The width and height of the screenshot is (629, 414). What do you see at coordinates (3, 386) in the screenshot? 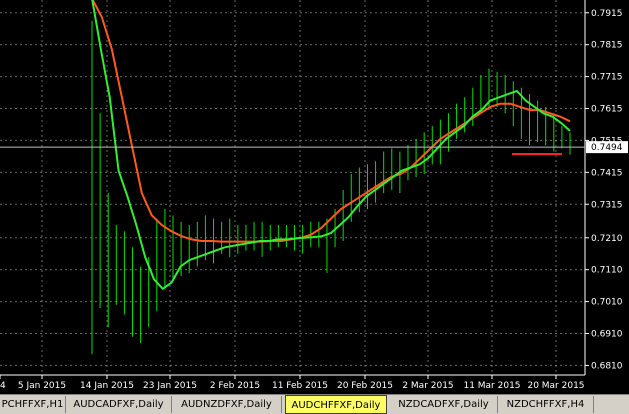
I see `x-tick-label: 4` at bounding box center [3, 386].